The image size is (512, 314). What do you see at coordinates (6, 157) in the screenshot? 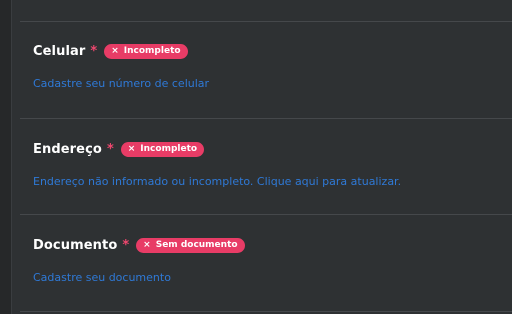
I see `left-border` at bounding box center [6, 157].